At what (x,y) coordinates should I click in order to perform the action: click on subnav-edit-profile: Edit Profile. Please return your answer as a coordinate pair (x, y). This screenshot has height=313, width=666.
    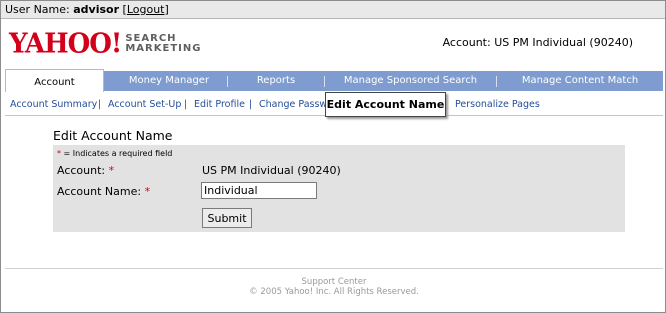
    Looking at the image, I should click on (219, 104).